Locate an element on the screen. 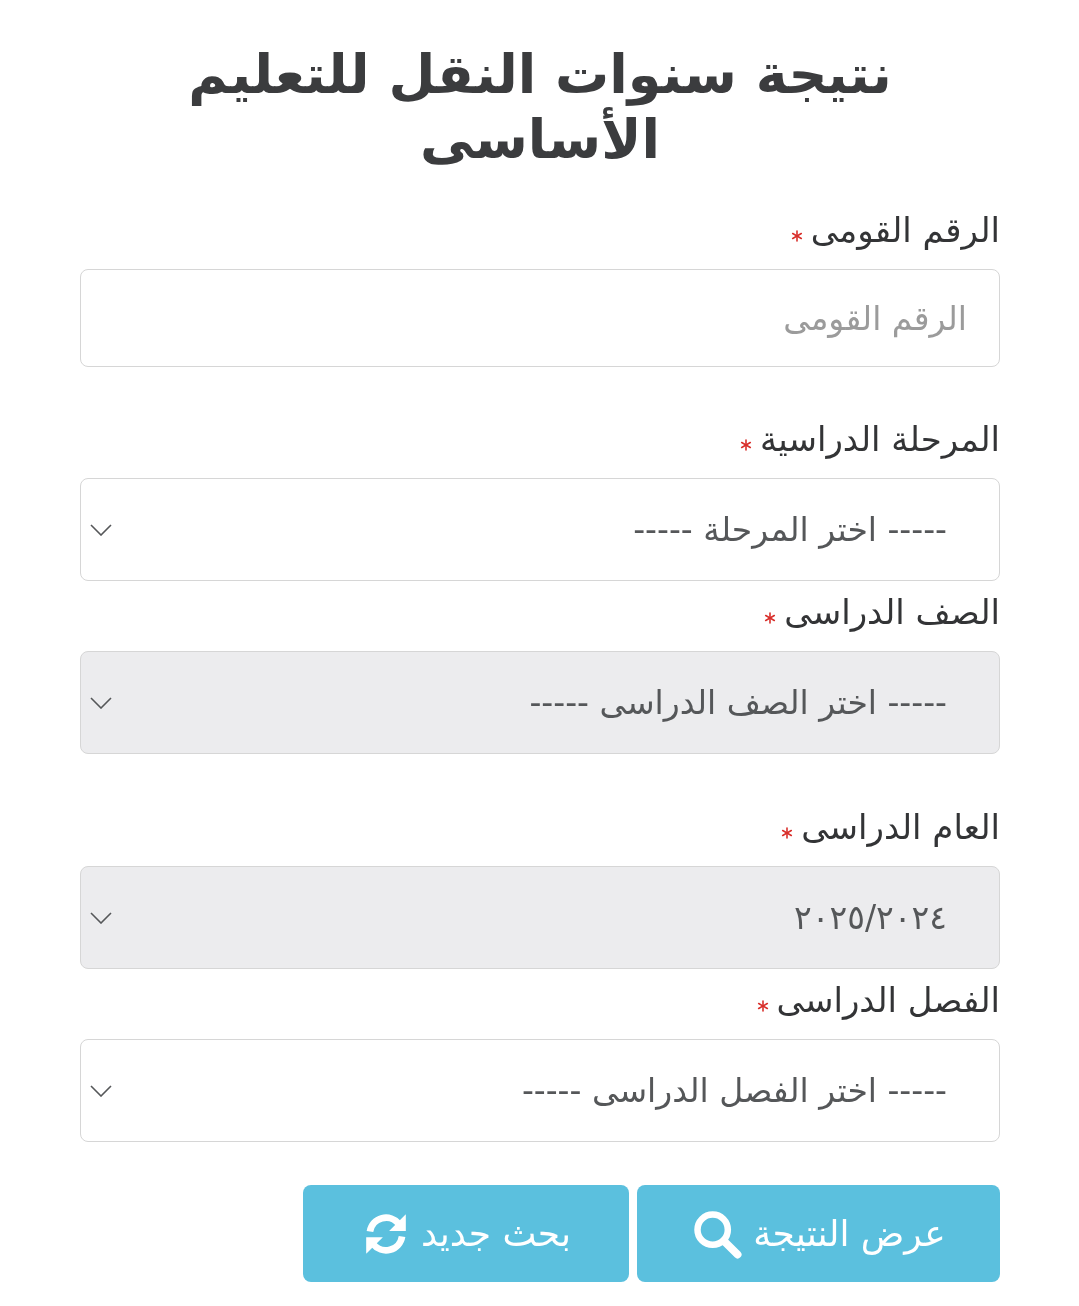 Image resolution: width=1079 pixels, height=1306 pixels. field-label: المرحلة الدراسية is located at coordinates (879, 439).